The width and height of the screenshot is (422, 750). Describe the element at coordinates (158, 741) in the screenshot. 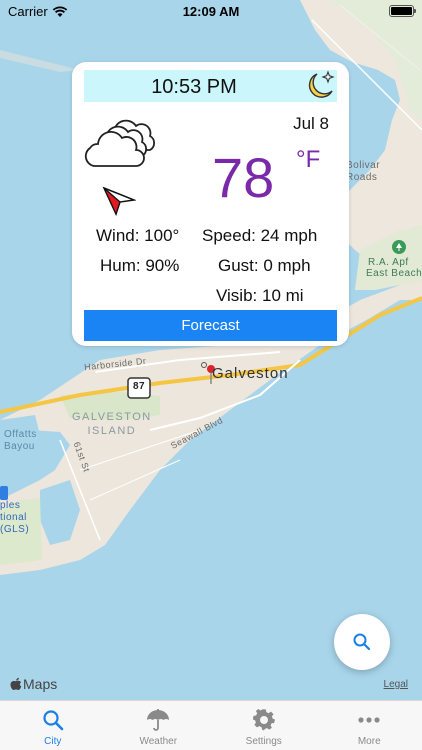

I see `tab-label: Weather` at that location.